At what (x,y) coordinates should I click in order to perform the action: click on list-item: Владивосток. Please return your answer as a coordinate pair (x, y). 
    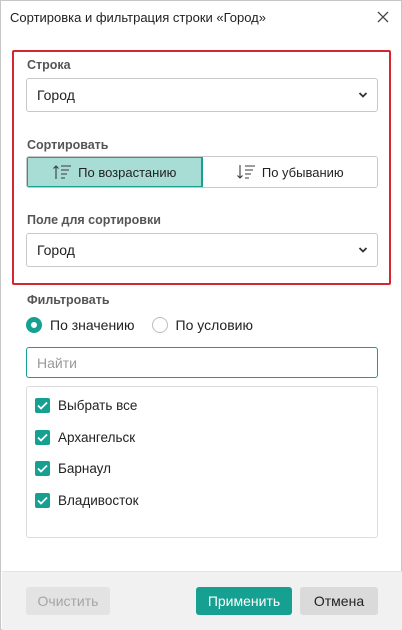
    Looking at the image, I should click on (87, 500).